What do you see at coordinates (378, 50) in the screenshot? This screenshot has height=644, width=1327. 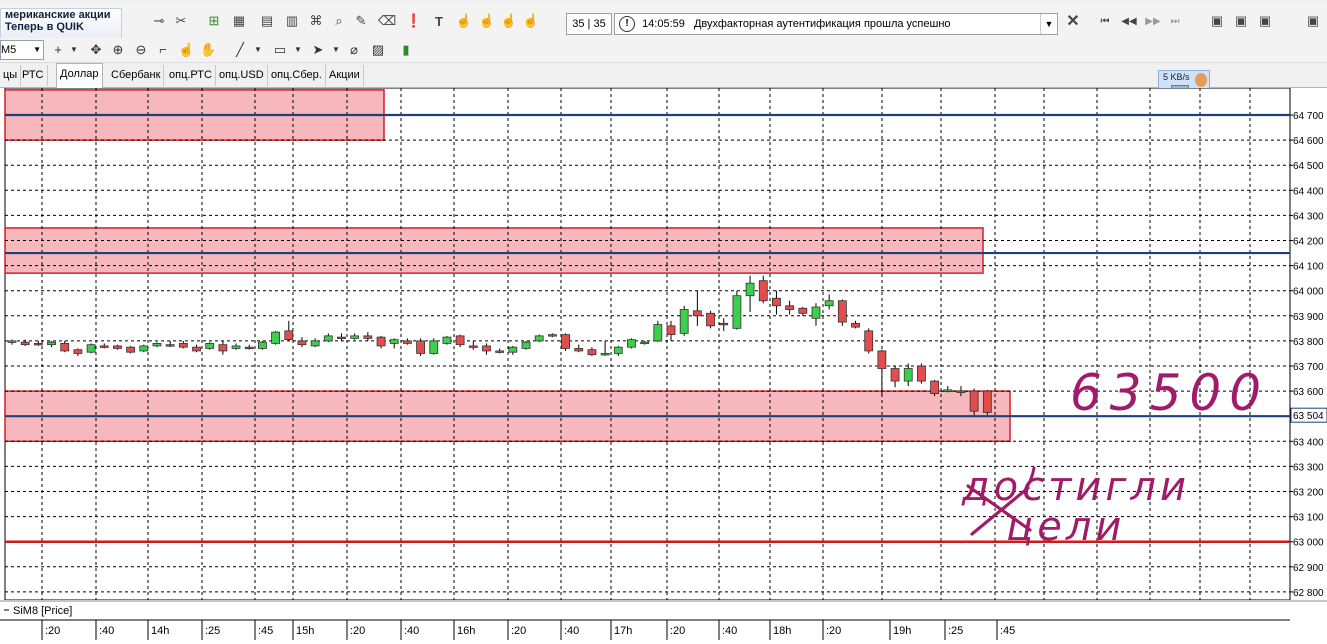 I see `delete-all-icon: ▨` at bounding box center [378, 50].